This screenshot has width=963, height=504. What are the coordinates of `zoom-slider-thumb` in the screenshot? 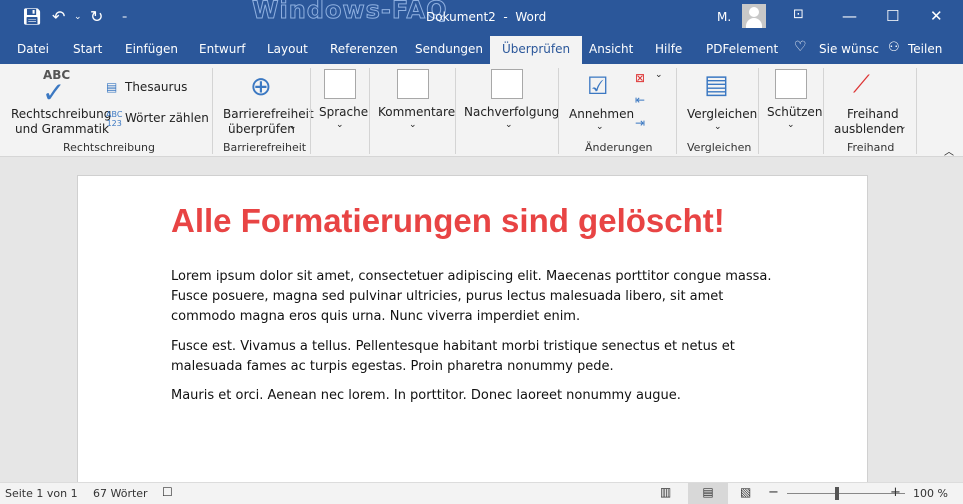 It's located at (837, 493).